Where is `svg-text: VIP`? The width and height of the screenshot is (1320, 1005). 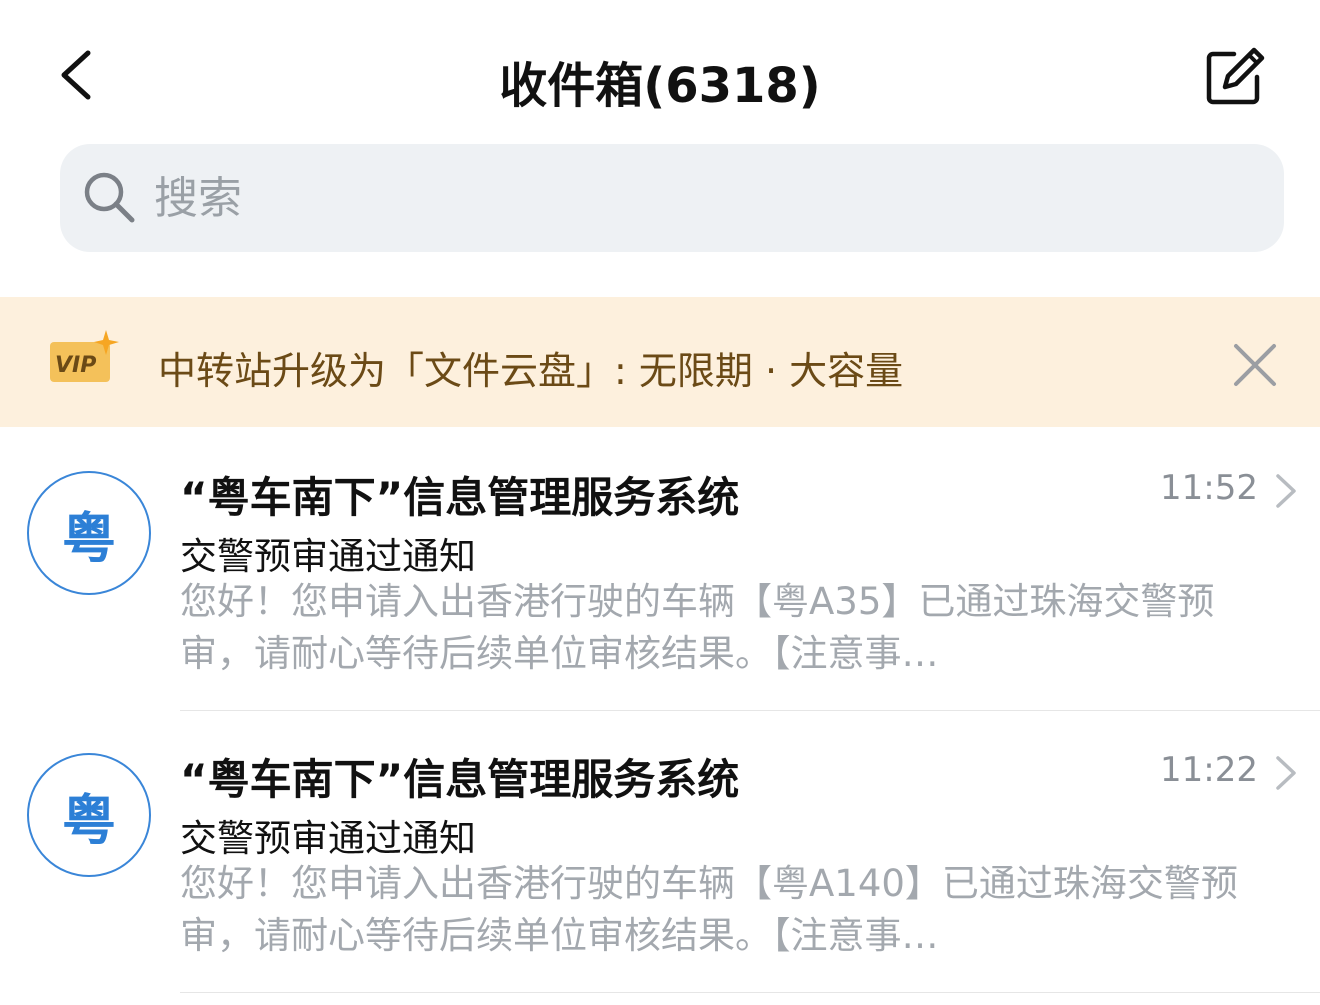
svg-text: VIP is located at coordinates (75, 365).